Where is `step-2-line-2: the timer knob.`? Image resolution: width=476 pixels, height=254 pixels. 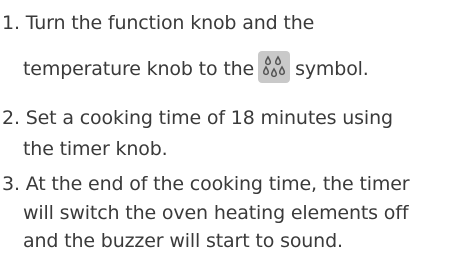
step-2-line-2: the timer knob. is located at coordinates (95, 149).